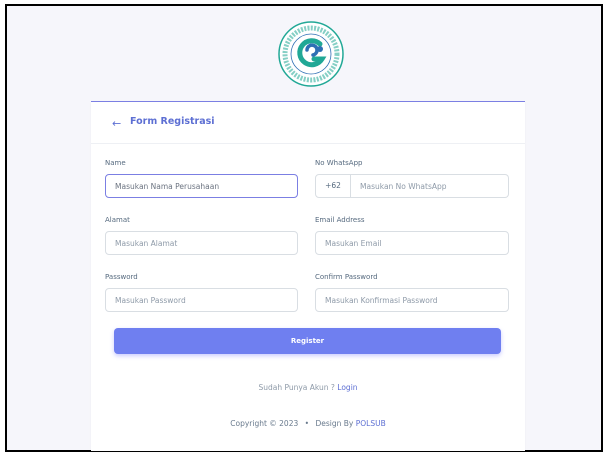 The height and width of the screenshot is (454, 608). What do you see at coordinates (296, 387) in the screenshot?
I see `login-prompt-text: Sudah Punya Akun ?` at bounding box center [296, 387].